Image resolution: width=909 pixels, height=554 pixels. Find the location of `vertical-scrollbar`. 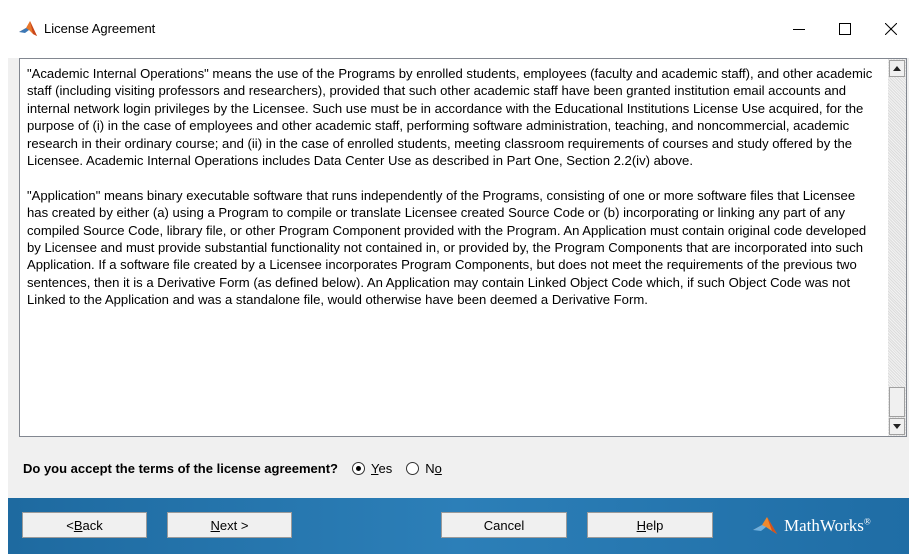

vertical-scrollbar is located at coordinates (897, 247).